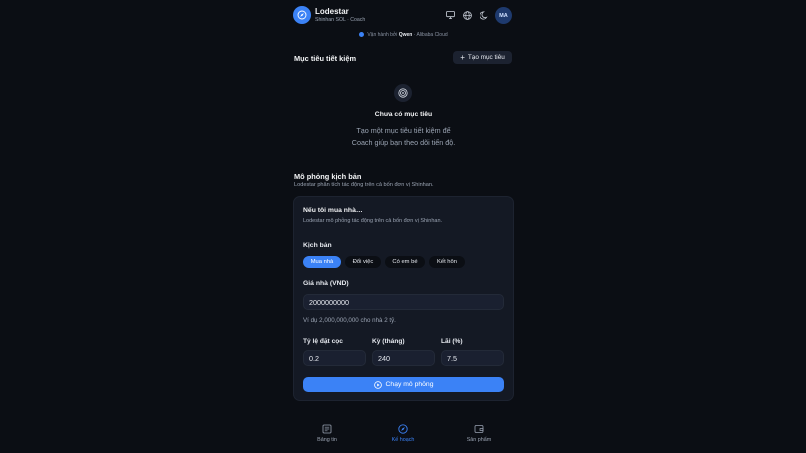 The width and height of the screenshot is (806, 453). Describe the element at coordinates (472, 358) in the screenshot. I see `rate-input: 7.5` at that location.